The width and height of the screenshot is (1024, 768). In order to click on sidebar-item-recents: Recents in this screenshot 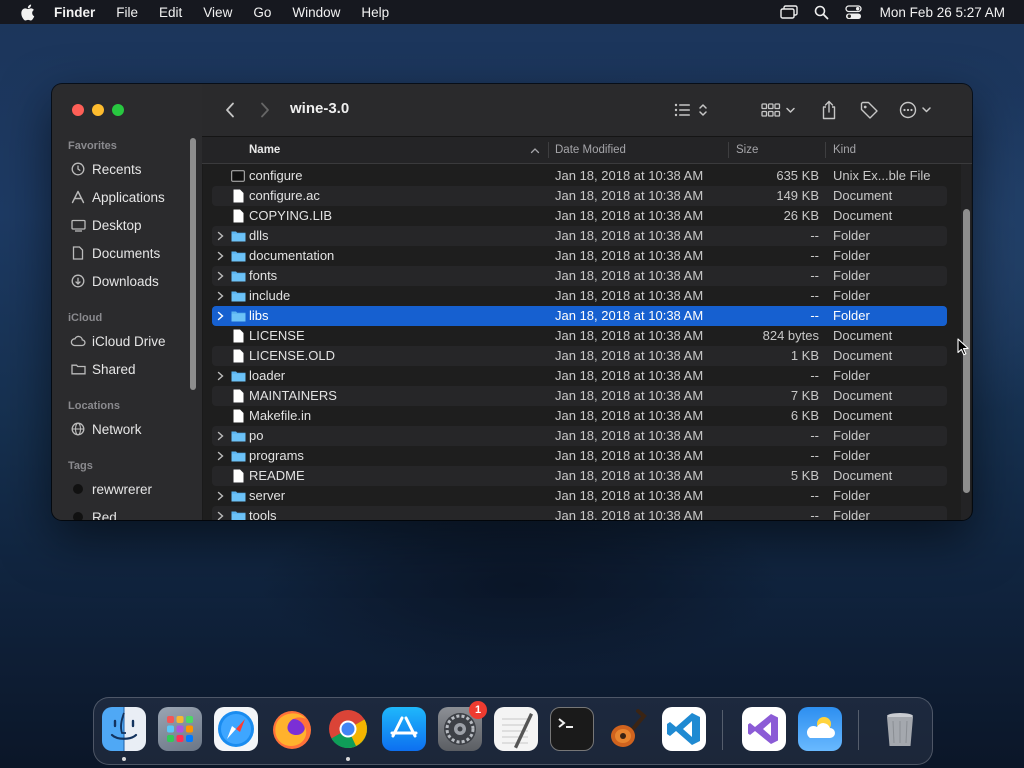, I will do `click(106, 169)`.